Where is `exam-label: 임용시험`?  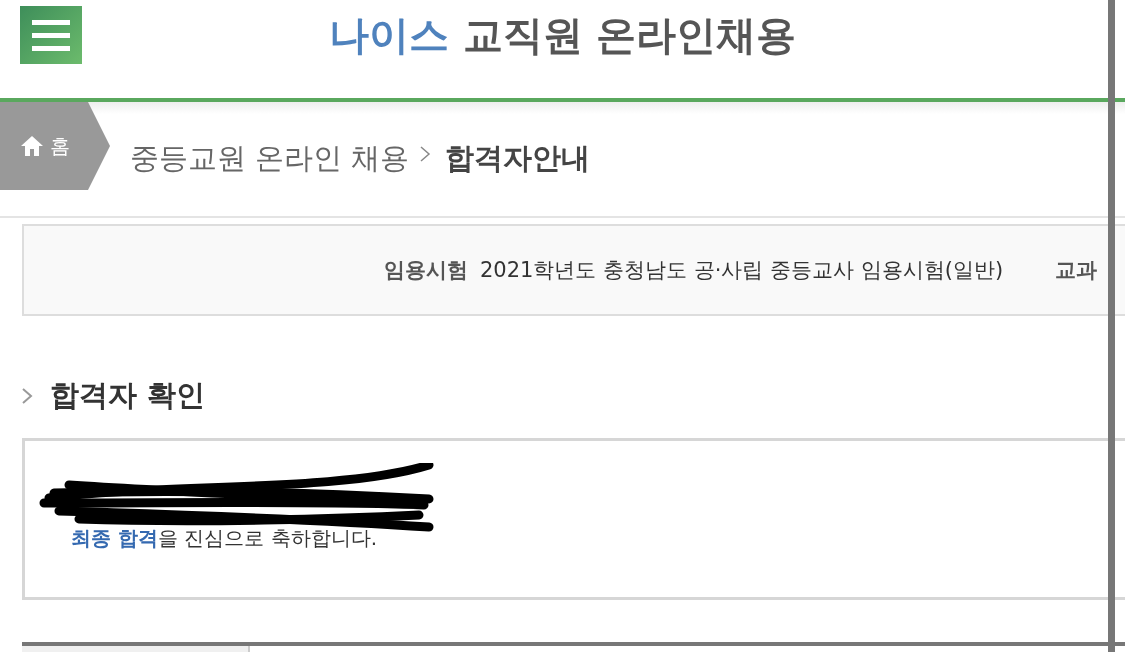 exam-label: 임용시험 is located at coordinates (426, 270).